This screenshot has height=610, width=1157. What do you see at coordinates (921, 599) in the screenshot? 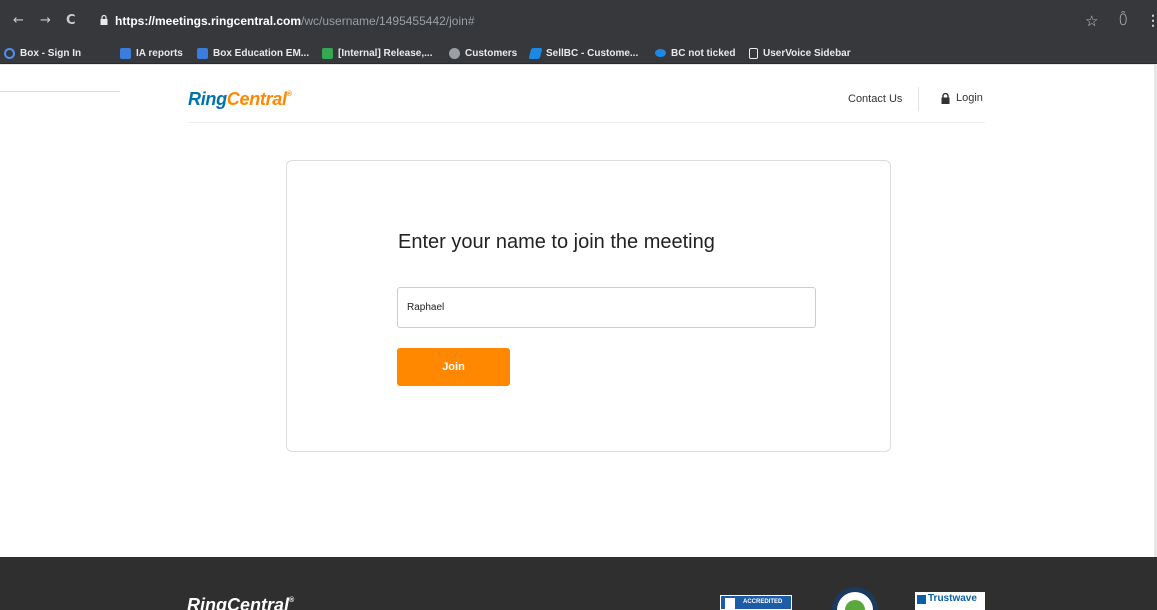
I see `trustwave-logo-icon` at bounding box center [921, 599].